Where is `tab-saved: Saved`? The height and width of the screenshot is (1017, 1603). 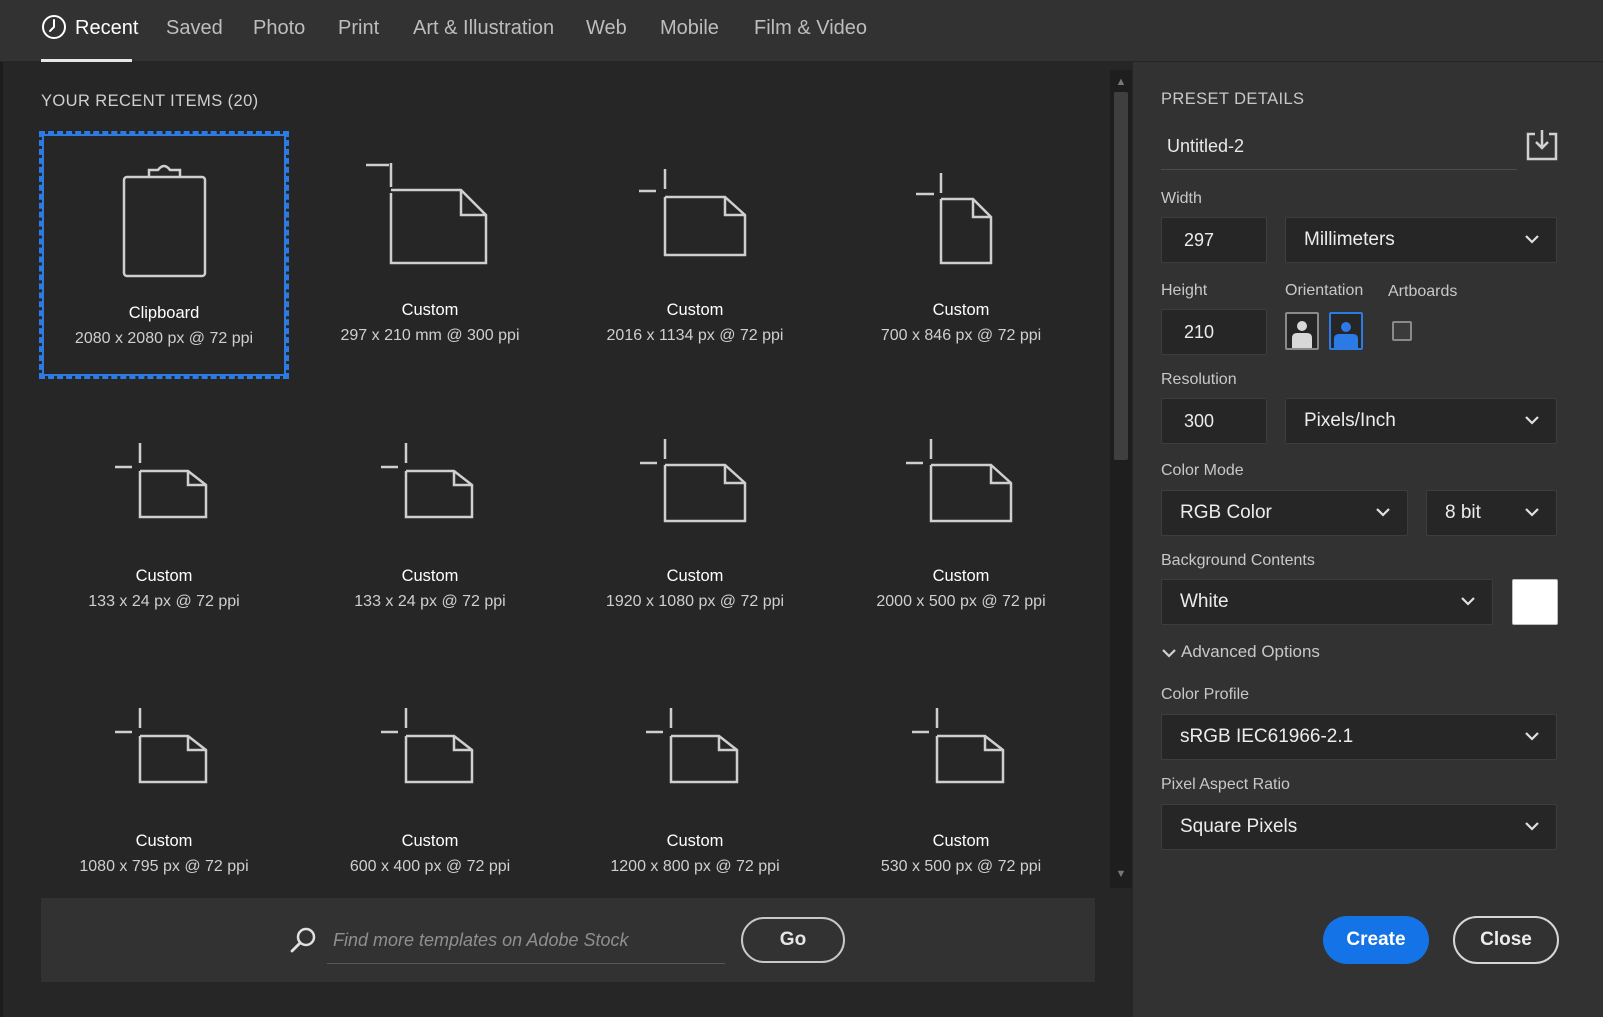
tab-saved: Saved is located at coordinates (194, 31).